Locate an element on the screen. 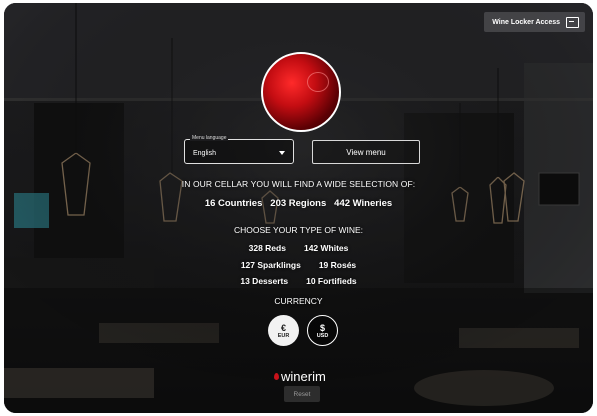  menu-language-select: Menu language English is located at coordinates (239, 149).